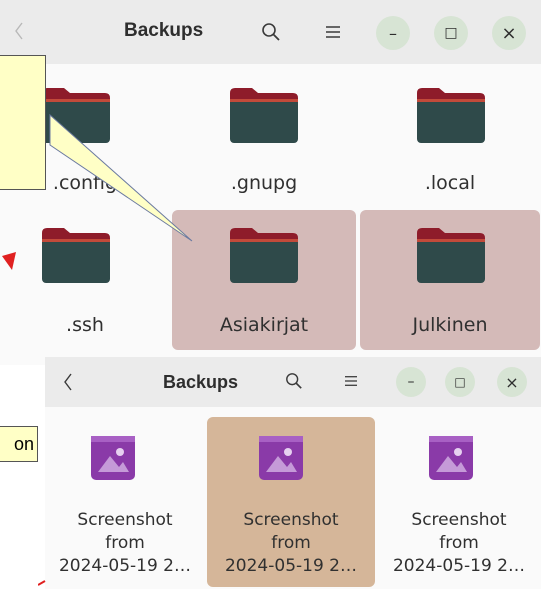 Image resolution: width=541 pixels, height=589 pixels. I want to click on maximize-button: □, so click(460, 382).